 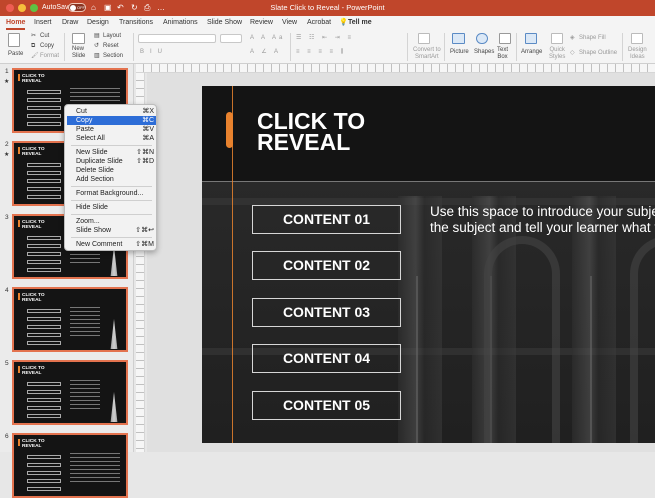 What do you see at coordinates (112, 36) in the screenshot?
I see `layout-button: Layout` at bounding box center [112, 36].